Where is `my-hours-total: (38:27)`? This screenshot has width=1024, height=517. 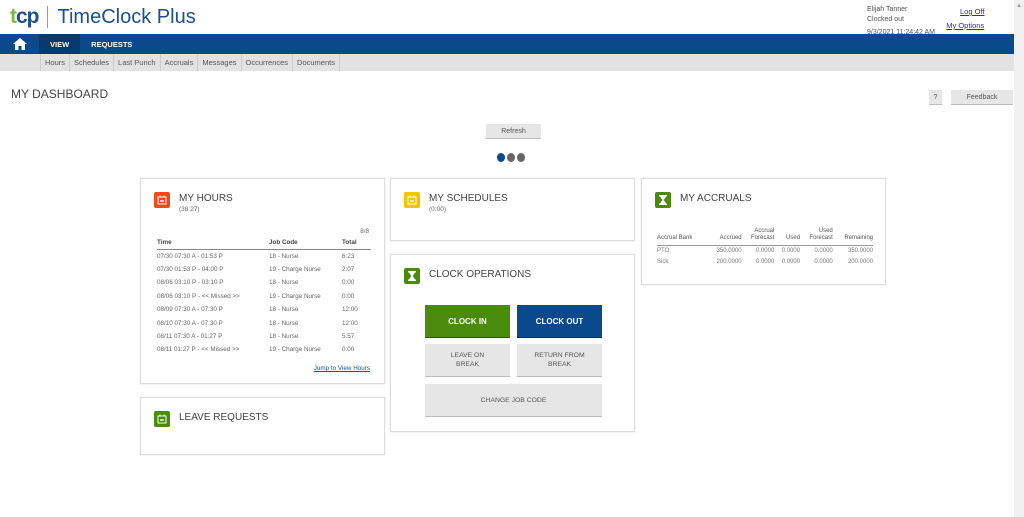
my-hours-total: (38:27) is located at coordinates (189, 209).